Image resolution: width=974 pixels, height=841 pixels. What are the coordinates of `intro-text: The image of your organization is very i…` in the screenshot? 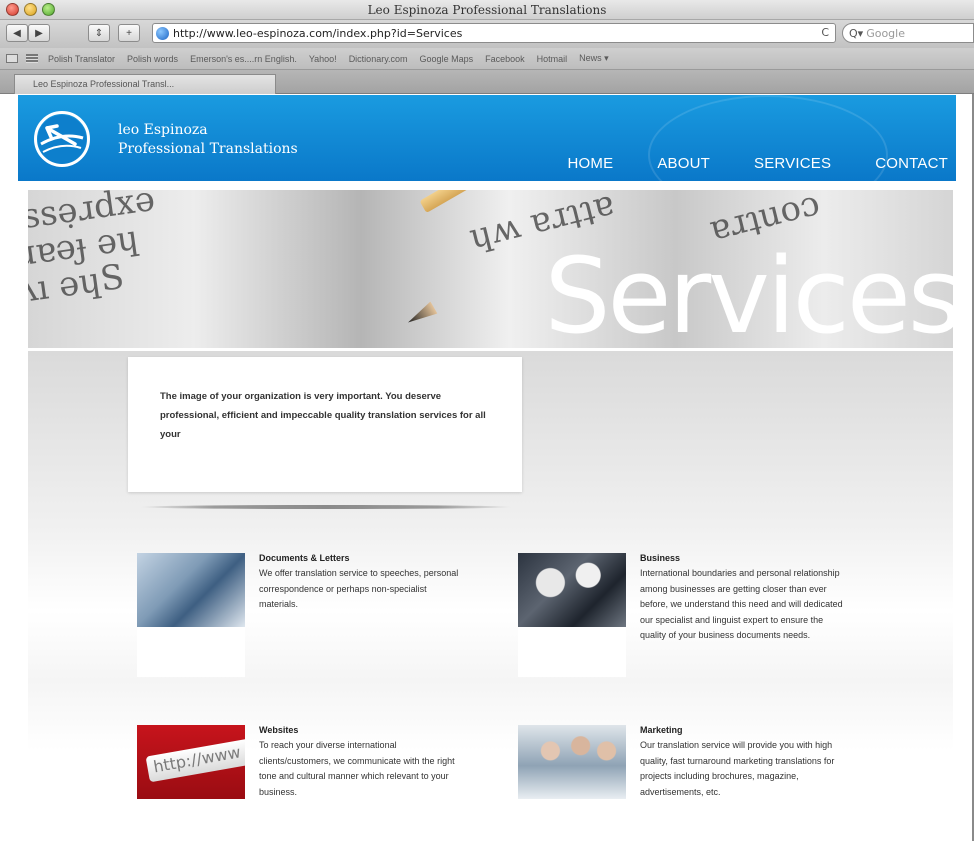 It's located at (323, 415).